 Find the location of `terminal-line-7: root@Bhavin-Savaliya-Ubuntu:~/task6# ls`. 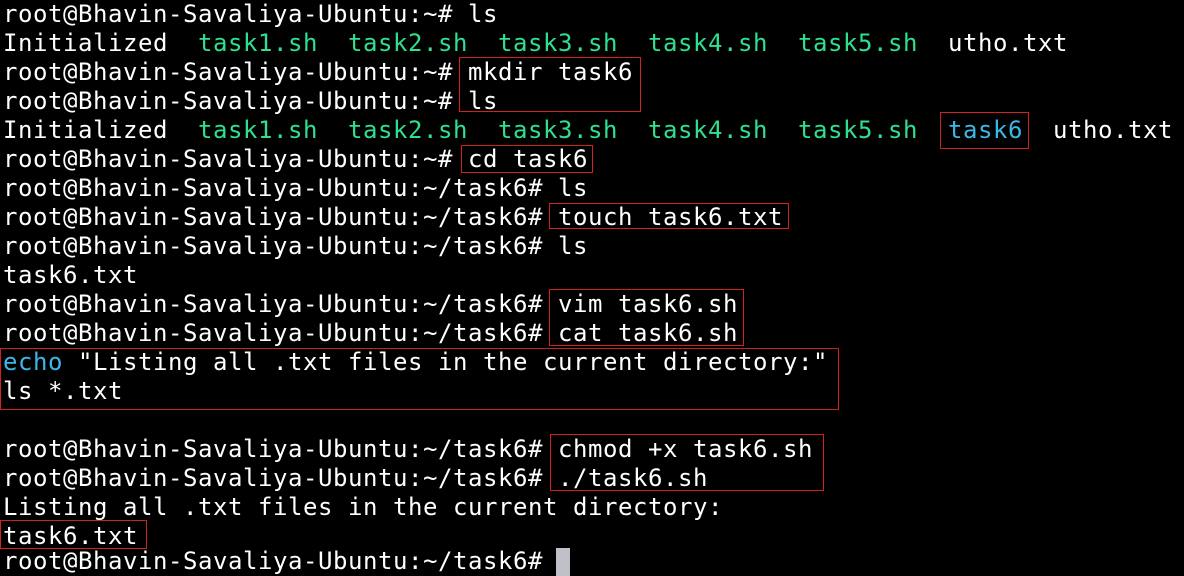

terminal-line-7: root@Bhavin-Savaliya-Ubuntu:~/task6# ls is located at coordinates (295, 188).